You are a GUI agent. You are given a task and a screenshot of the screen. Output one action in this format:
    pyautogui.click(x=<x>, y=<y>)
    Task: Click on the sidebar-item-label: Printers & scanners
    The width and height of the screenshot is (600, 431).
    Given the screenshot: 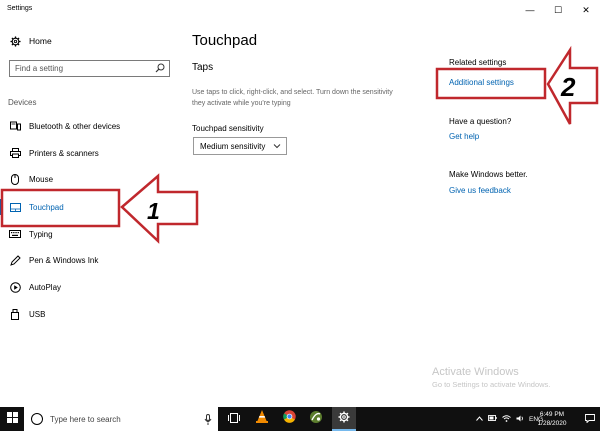 What is the action you would take?
    pyautogui.click(x=64, y=153)
    